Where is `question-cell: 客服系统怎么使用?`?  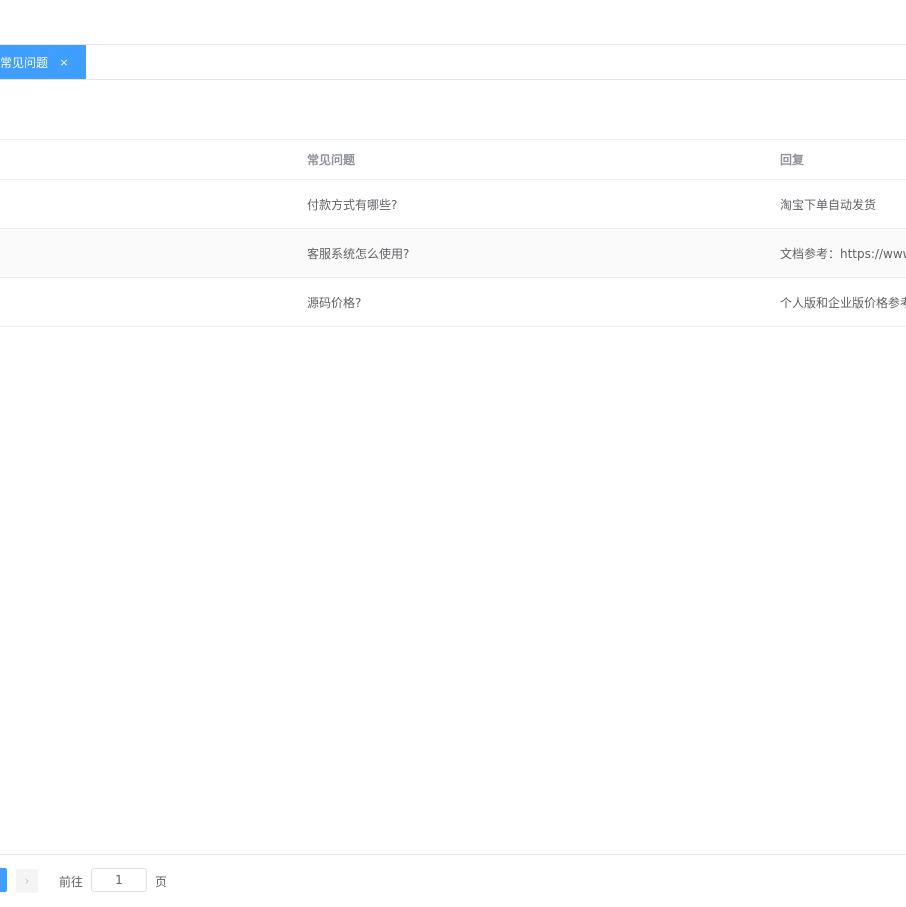 question-cell: 客服系统怎么使用? is located at coordinates (358, 253).